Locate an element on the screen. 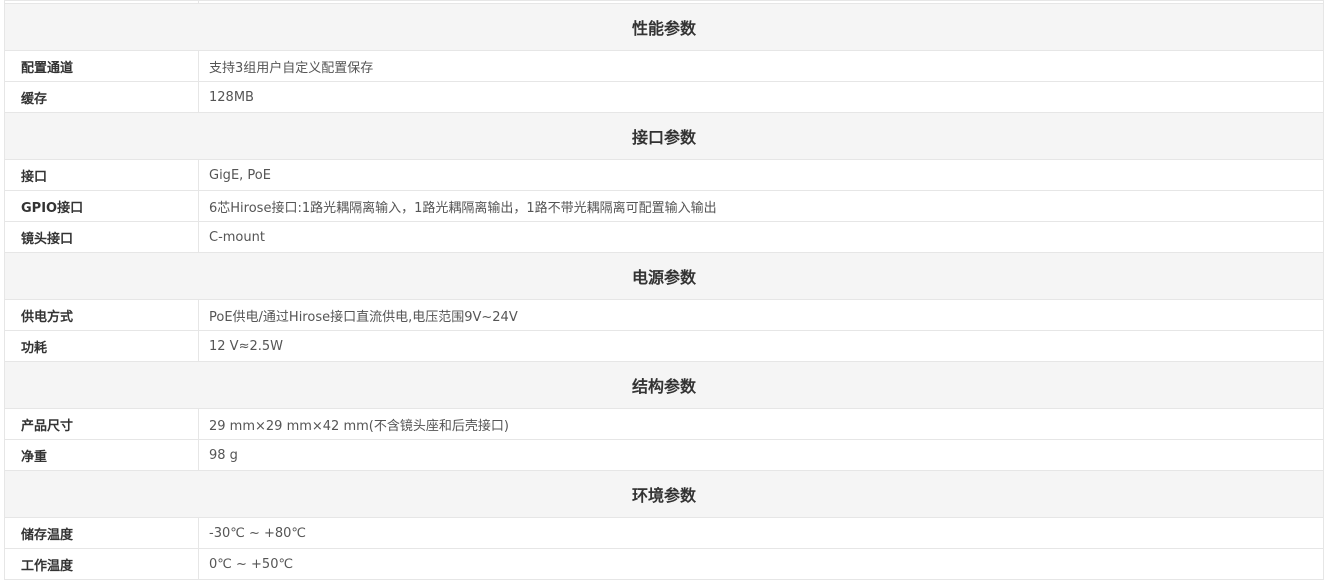 The image size is (1328, 581). table-row: 工作温度 0℃ ~ +50℃ is located at coordinates (664, 564).